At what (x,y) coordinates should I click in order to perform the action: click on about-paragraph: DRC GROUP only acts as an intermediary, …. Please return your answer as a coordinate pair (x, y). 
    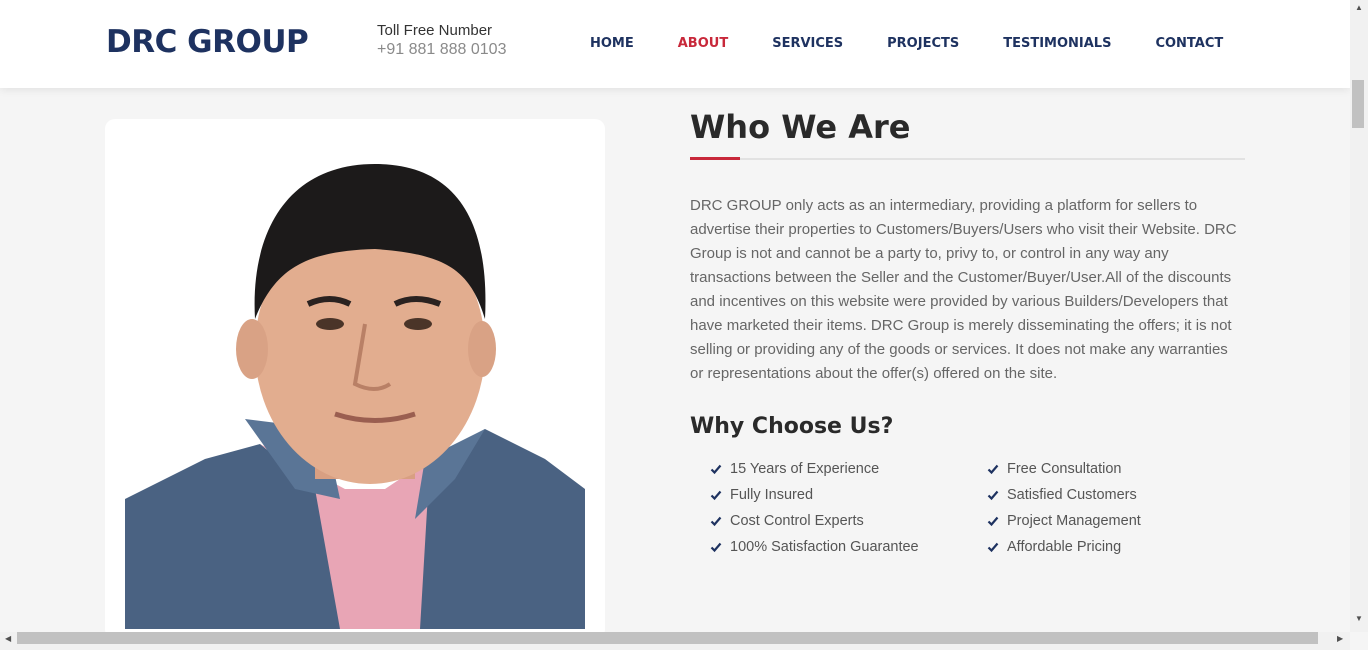
    Looking at the image, I should click on (963, 289).